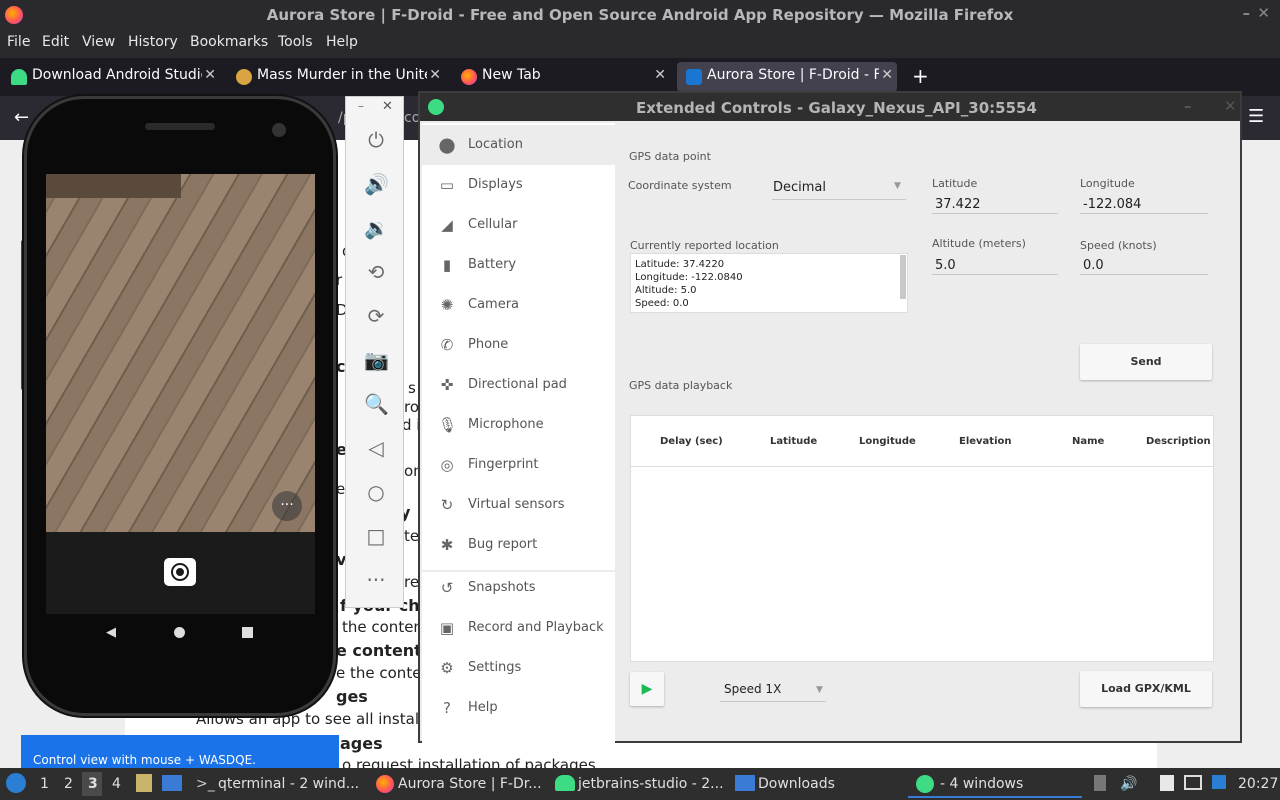  What do you see at coordinates (295, 42) in the screenshot?
I see `menu-tools: Tools` at bounding box center [295, 42].